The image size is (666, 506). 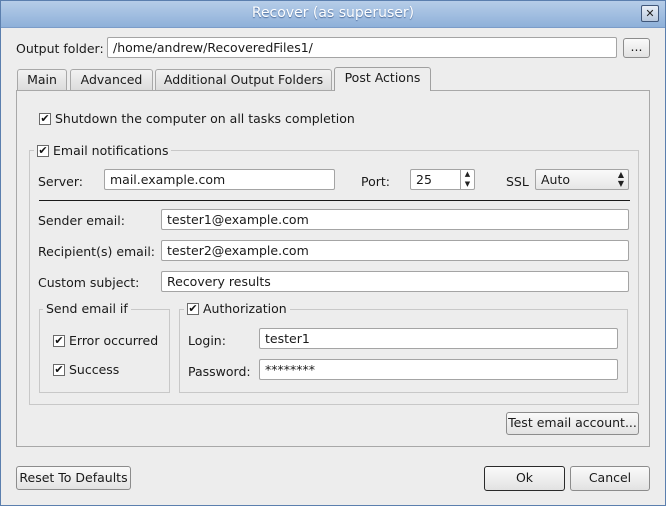 I want to click on combo-arrows-icon: ▲ ▼, so click(x=620, y=179).